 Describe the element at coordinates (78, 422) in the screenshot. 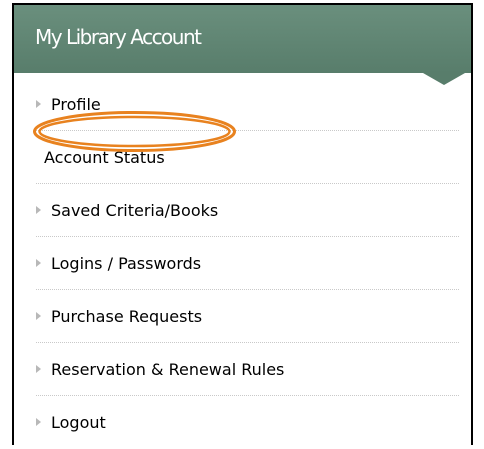

I see `menu-item-label: Logout` at that location.